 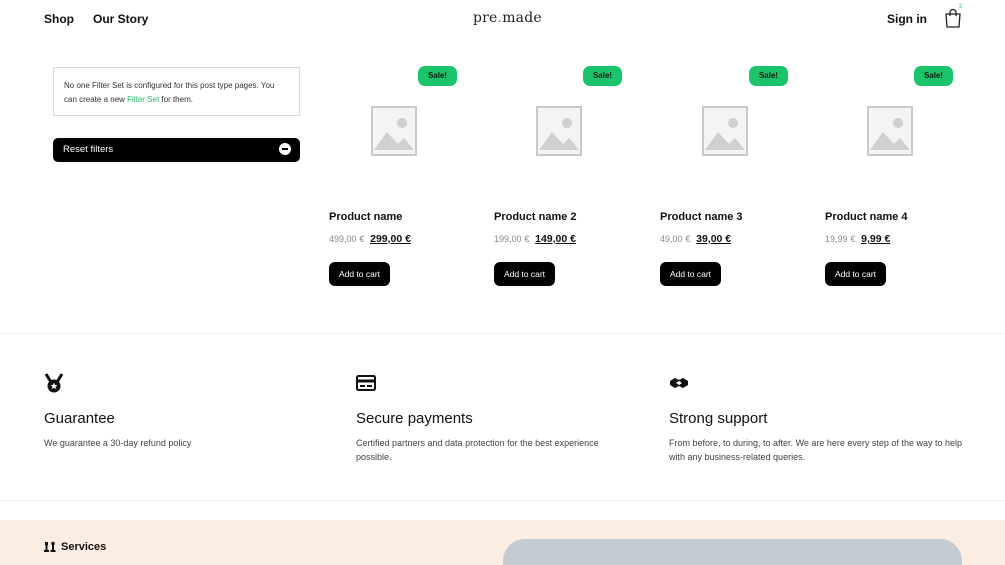 What do you see at coordinates (390, 239) in the screenshot?
I see `sale-price: 299,00 €` at bounding box center [390, 239].